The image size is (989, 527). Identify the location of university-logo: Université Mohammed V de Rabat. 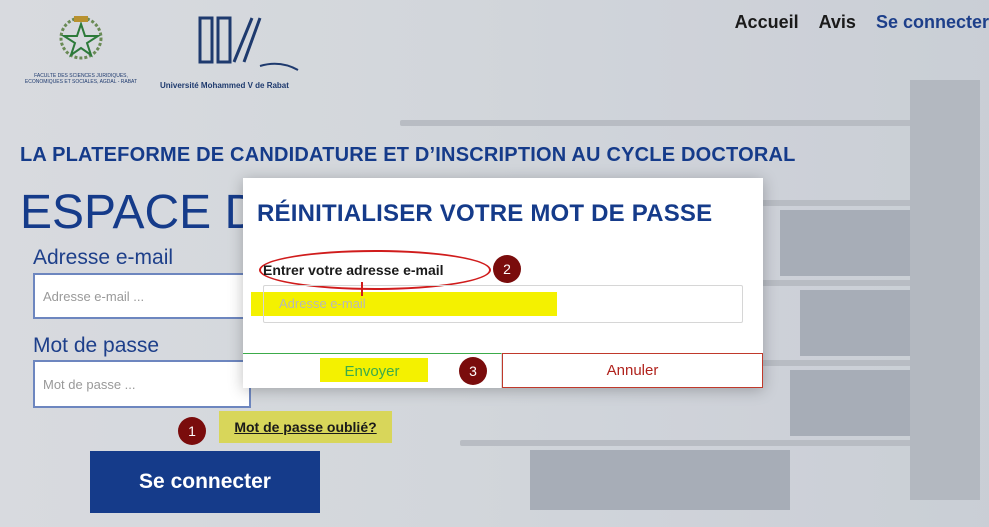
(232, 54).